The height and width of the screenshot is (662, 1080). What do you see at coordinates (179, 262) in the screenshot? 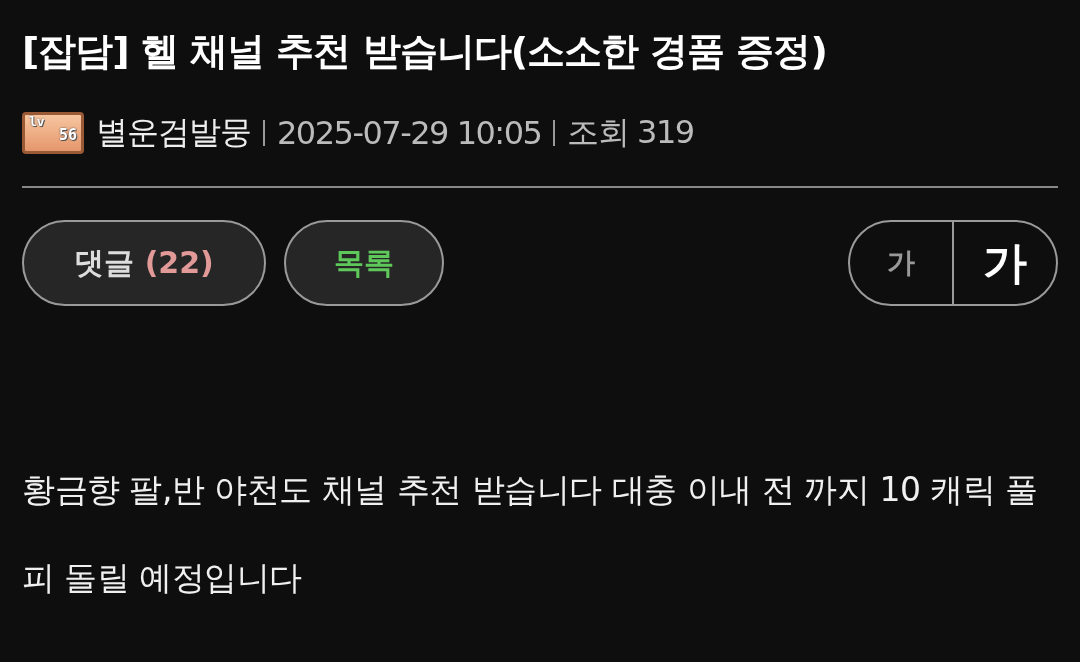
I see `comment-count: (22)` at bounding box center [179, 262].